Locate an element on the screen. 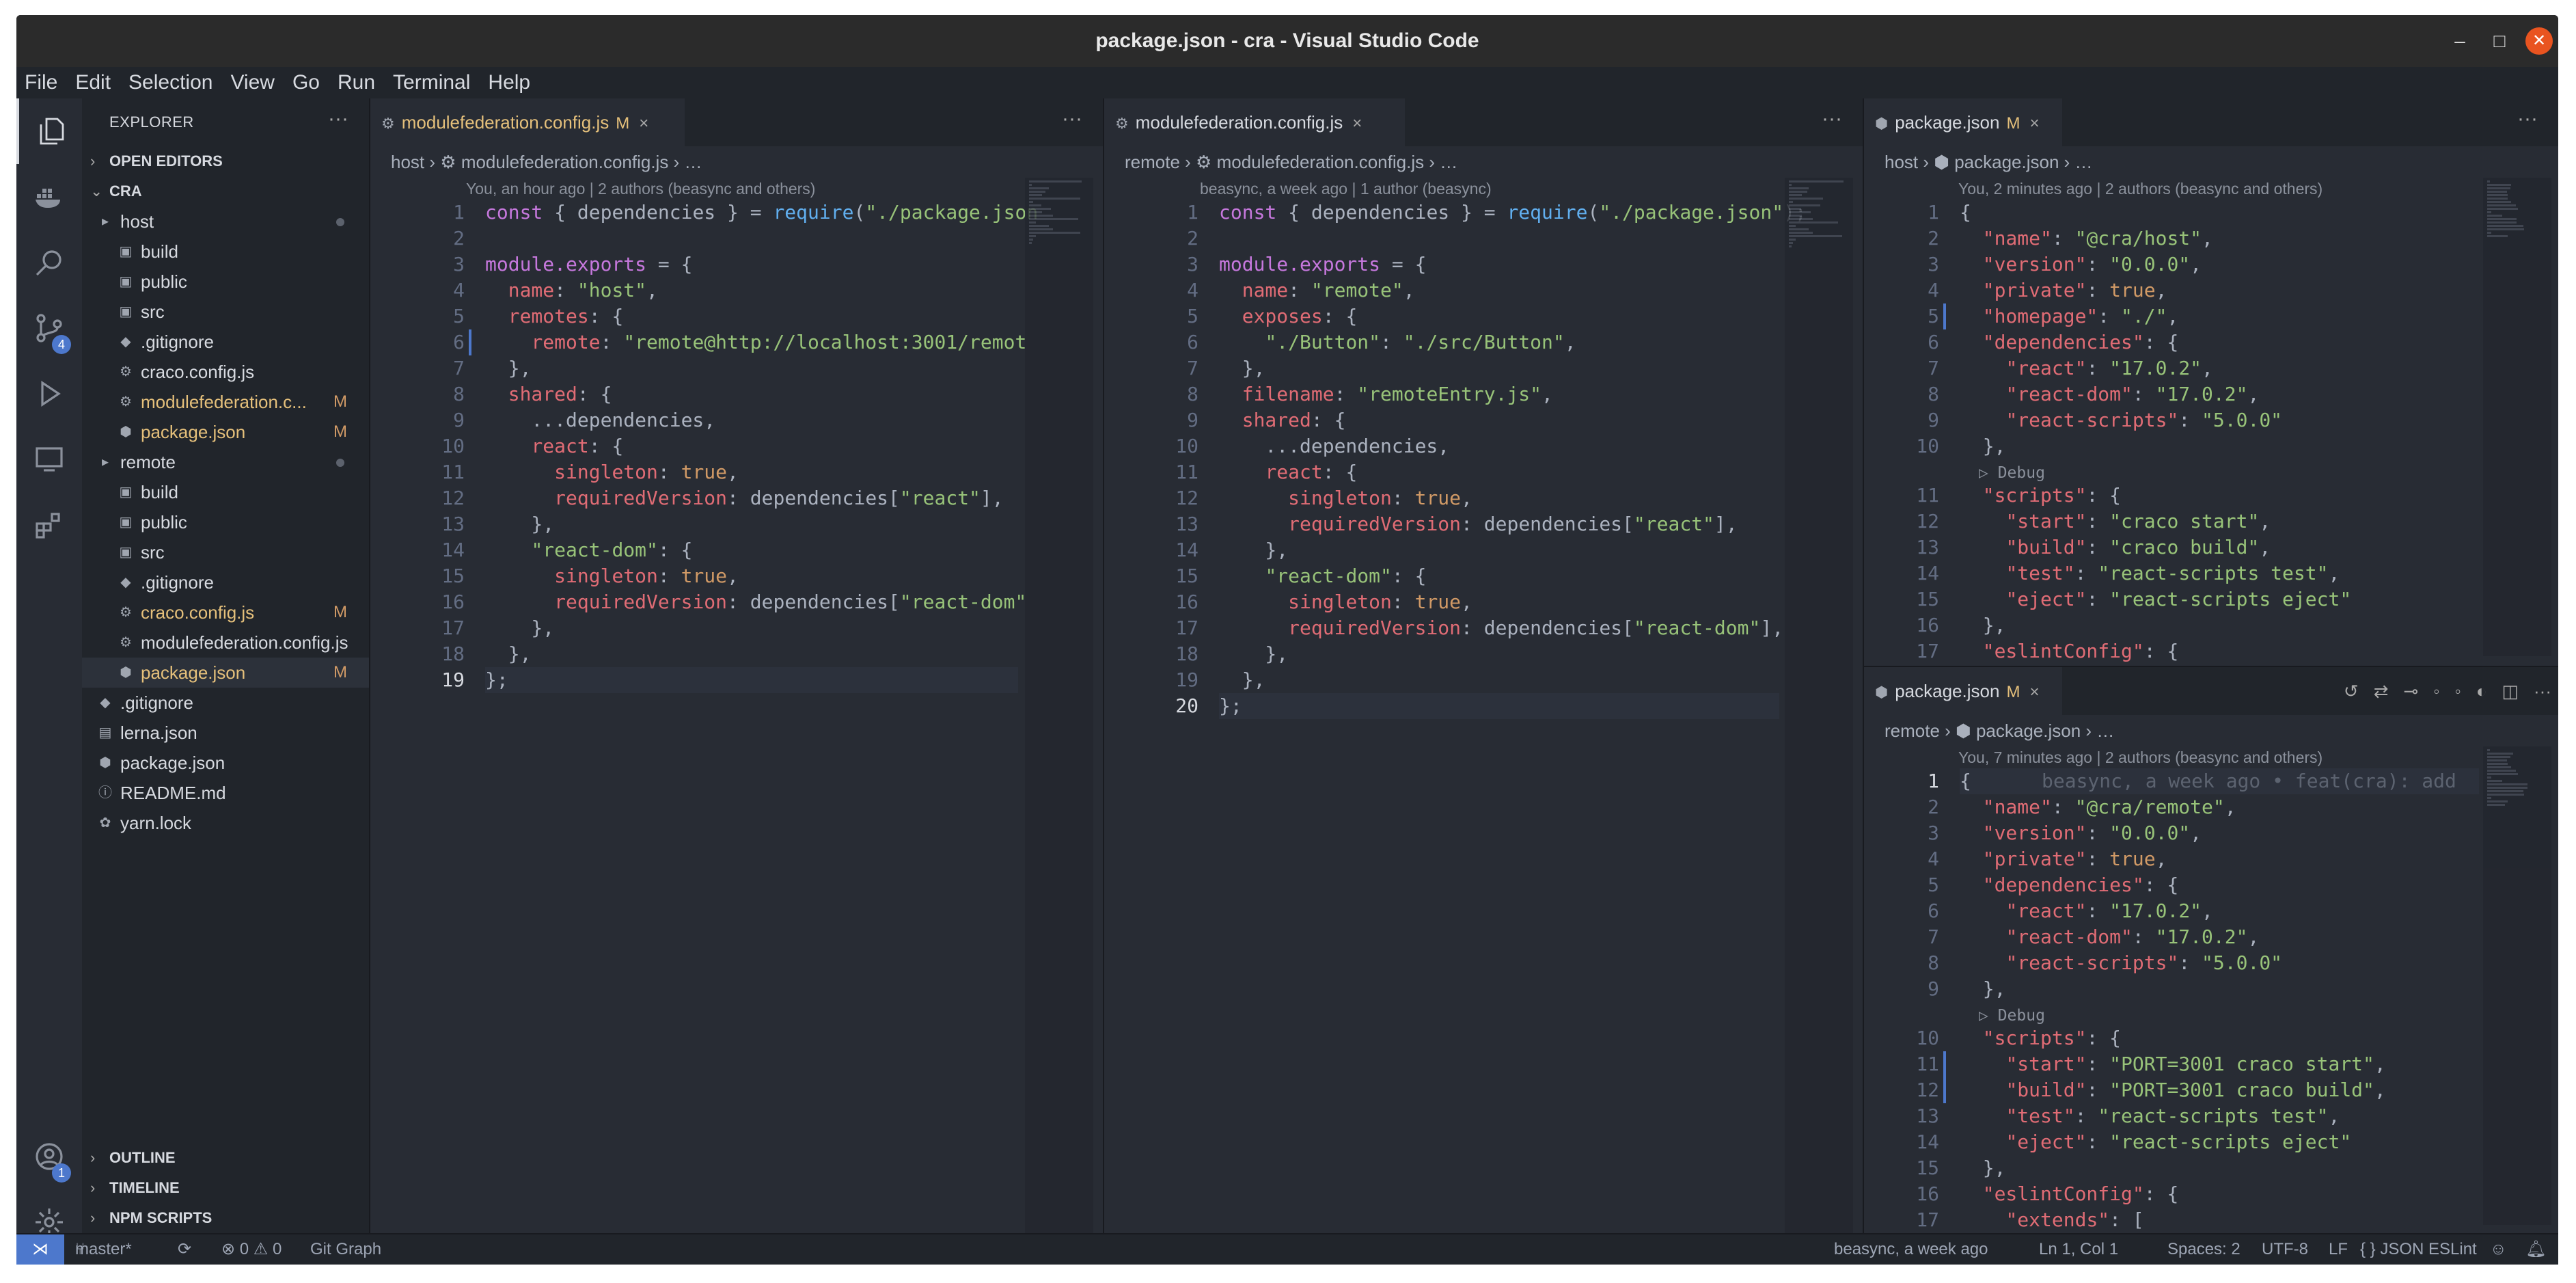  tree-item-modulefederation-c: ⚙ modulefederation.c... M is located at coordinates (225, 402).